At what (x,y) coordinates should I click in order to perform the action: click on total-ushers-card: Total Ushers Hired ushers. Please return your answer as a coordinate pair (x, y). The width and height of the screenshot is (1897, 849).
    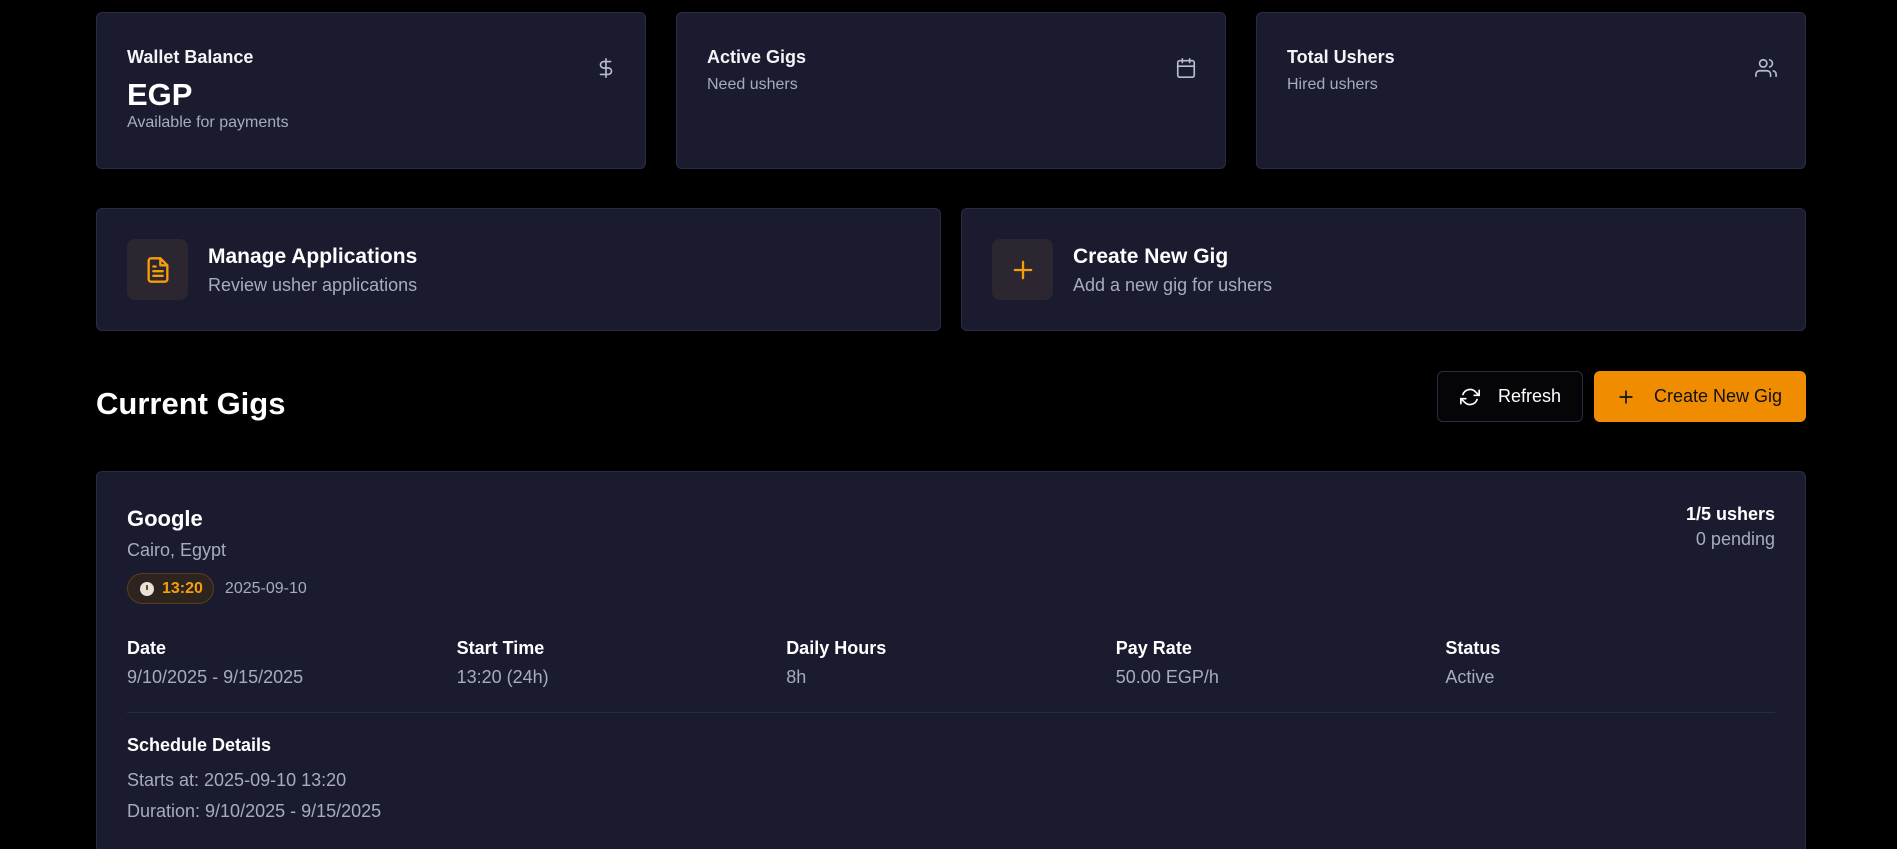
    Looking at the image, I should click on (1531, 90).